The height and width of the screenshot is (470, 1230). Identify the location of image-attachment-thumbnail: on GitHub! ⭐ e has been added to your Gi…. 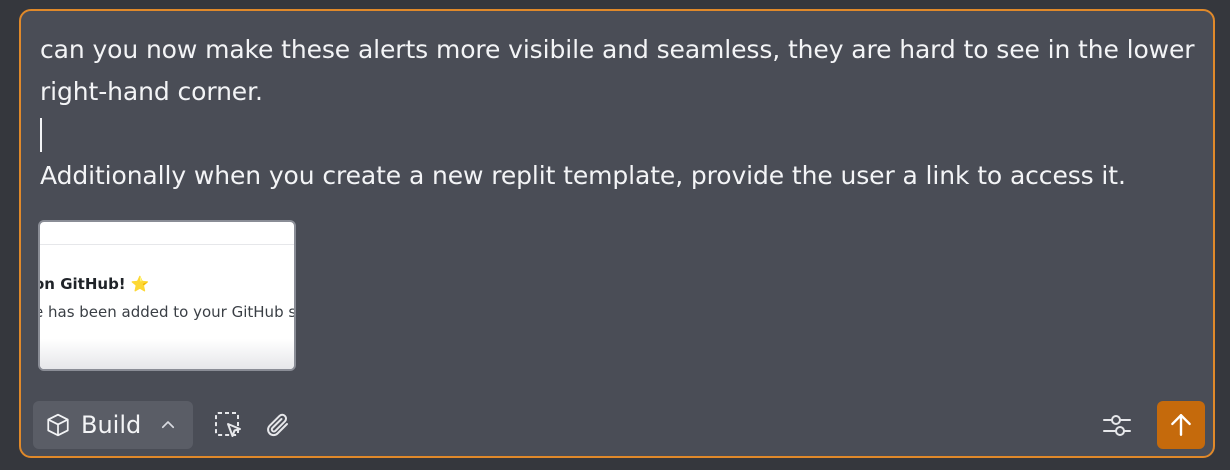
(167, 295).